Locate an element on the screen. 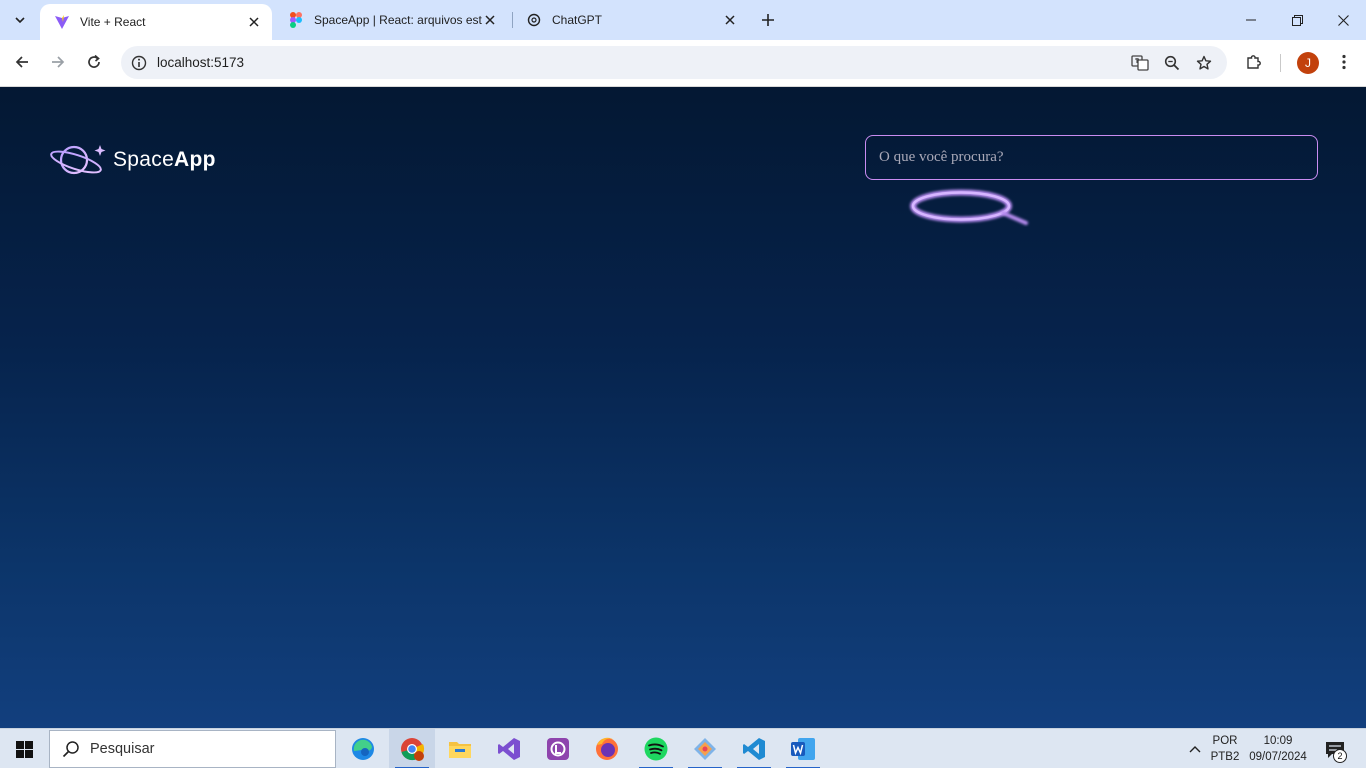 The image size is (1366, 768). word-icon is located at coordinates (803, 748).